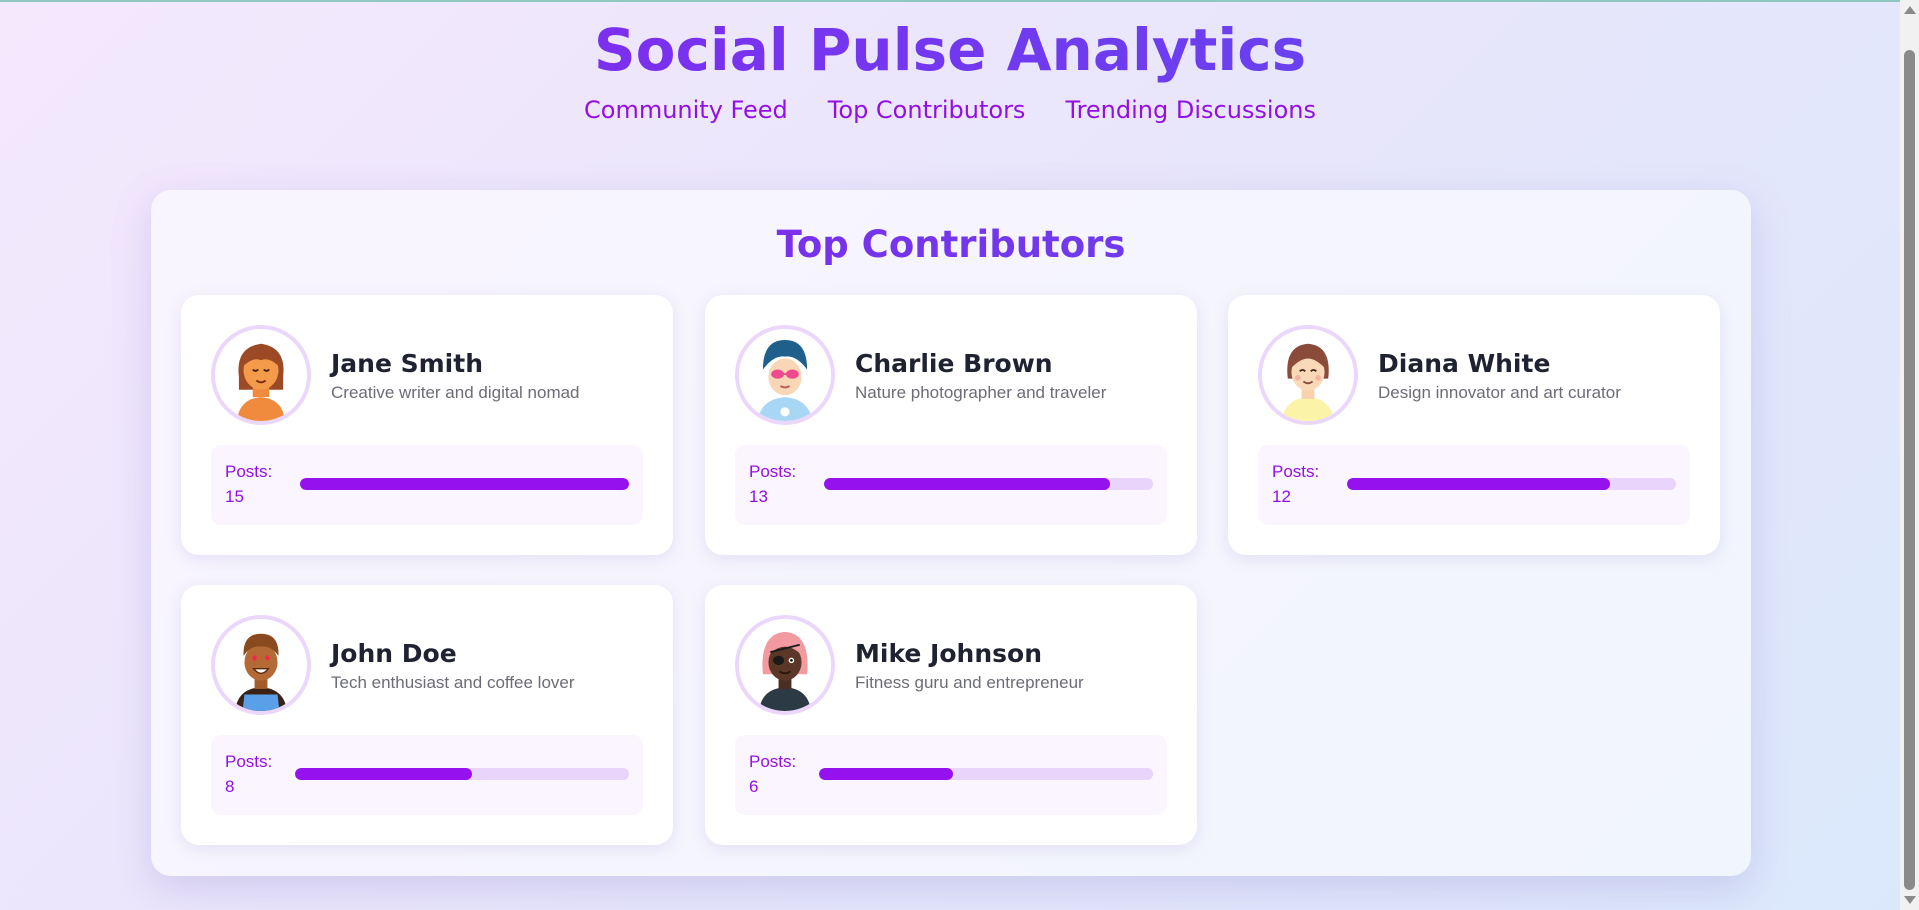 The width and height of the screenshot is (1919, 910). What do you see at coordinates (758, 496) in the screenshot?
I see `posts-count: 13` at bounding box center [758, 496].